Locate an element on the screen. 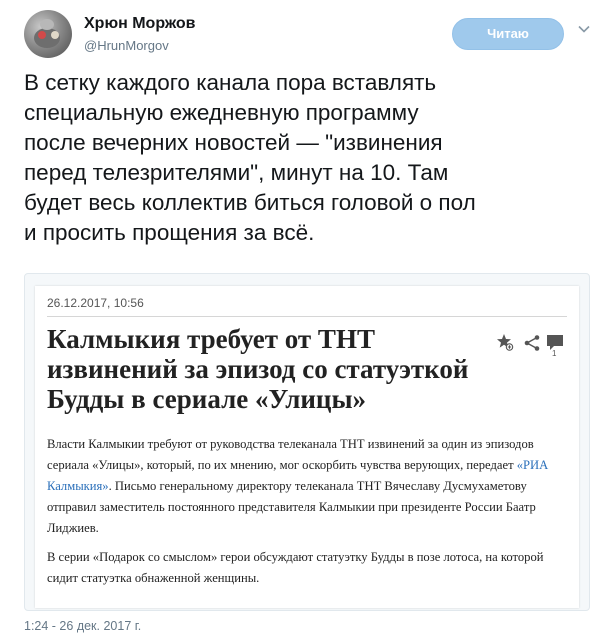 Image resolution: width=612 pixels, height=639 pixels. star-add-icon is located at coordinates (505, 342).